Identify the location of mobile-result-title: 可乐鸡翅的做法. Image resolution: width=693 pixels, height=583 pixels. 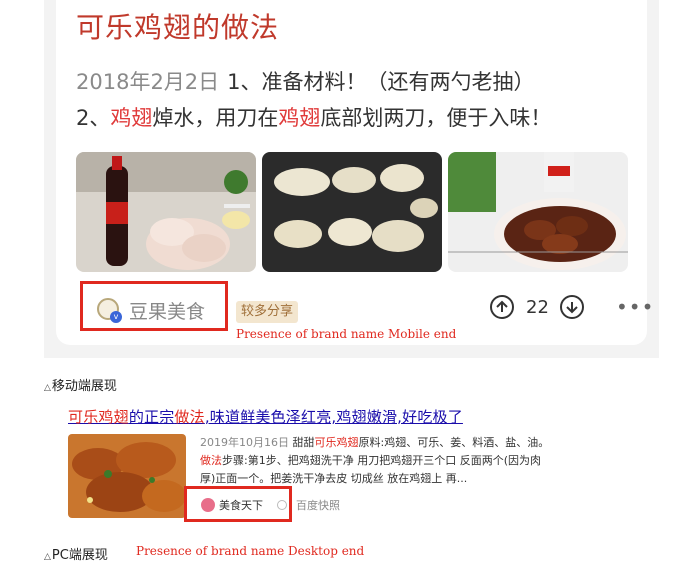
(177, 26).